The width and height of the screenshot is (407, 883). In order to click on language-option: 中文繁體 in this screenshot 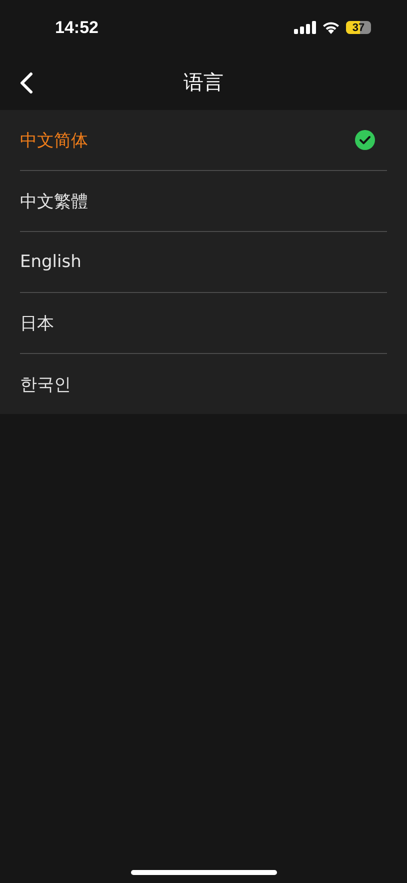, I will do `click(203, 201)`.